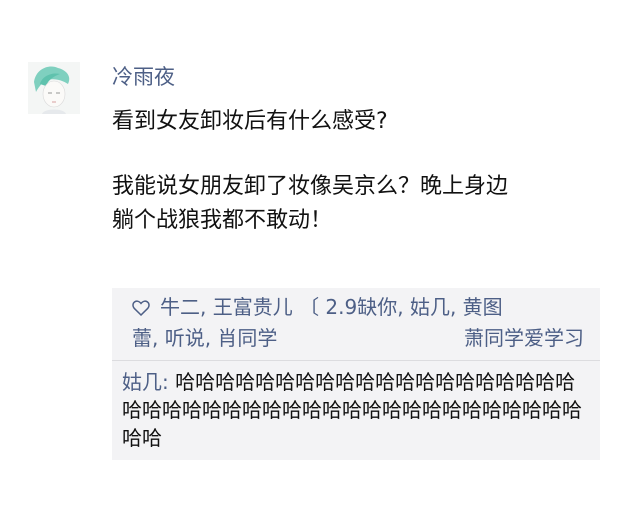 The image size is (640, 526). I want to click on likes-line-1: 牛二, 王富贵儿 〔 2.9缺你, 姑几, 黄图, so click(362, 307).